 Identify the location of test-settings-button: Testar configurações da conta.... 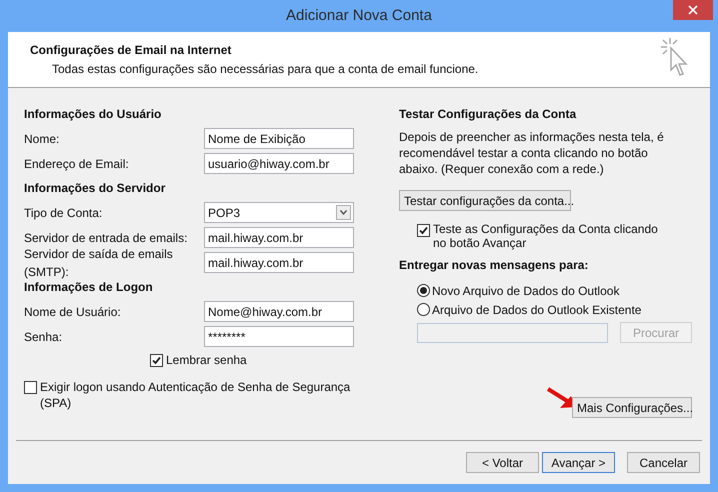
(485, 200).